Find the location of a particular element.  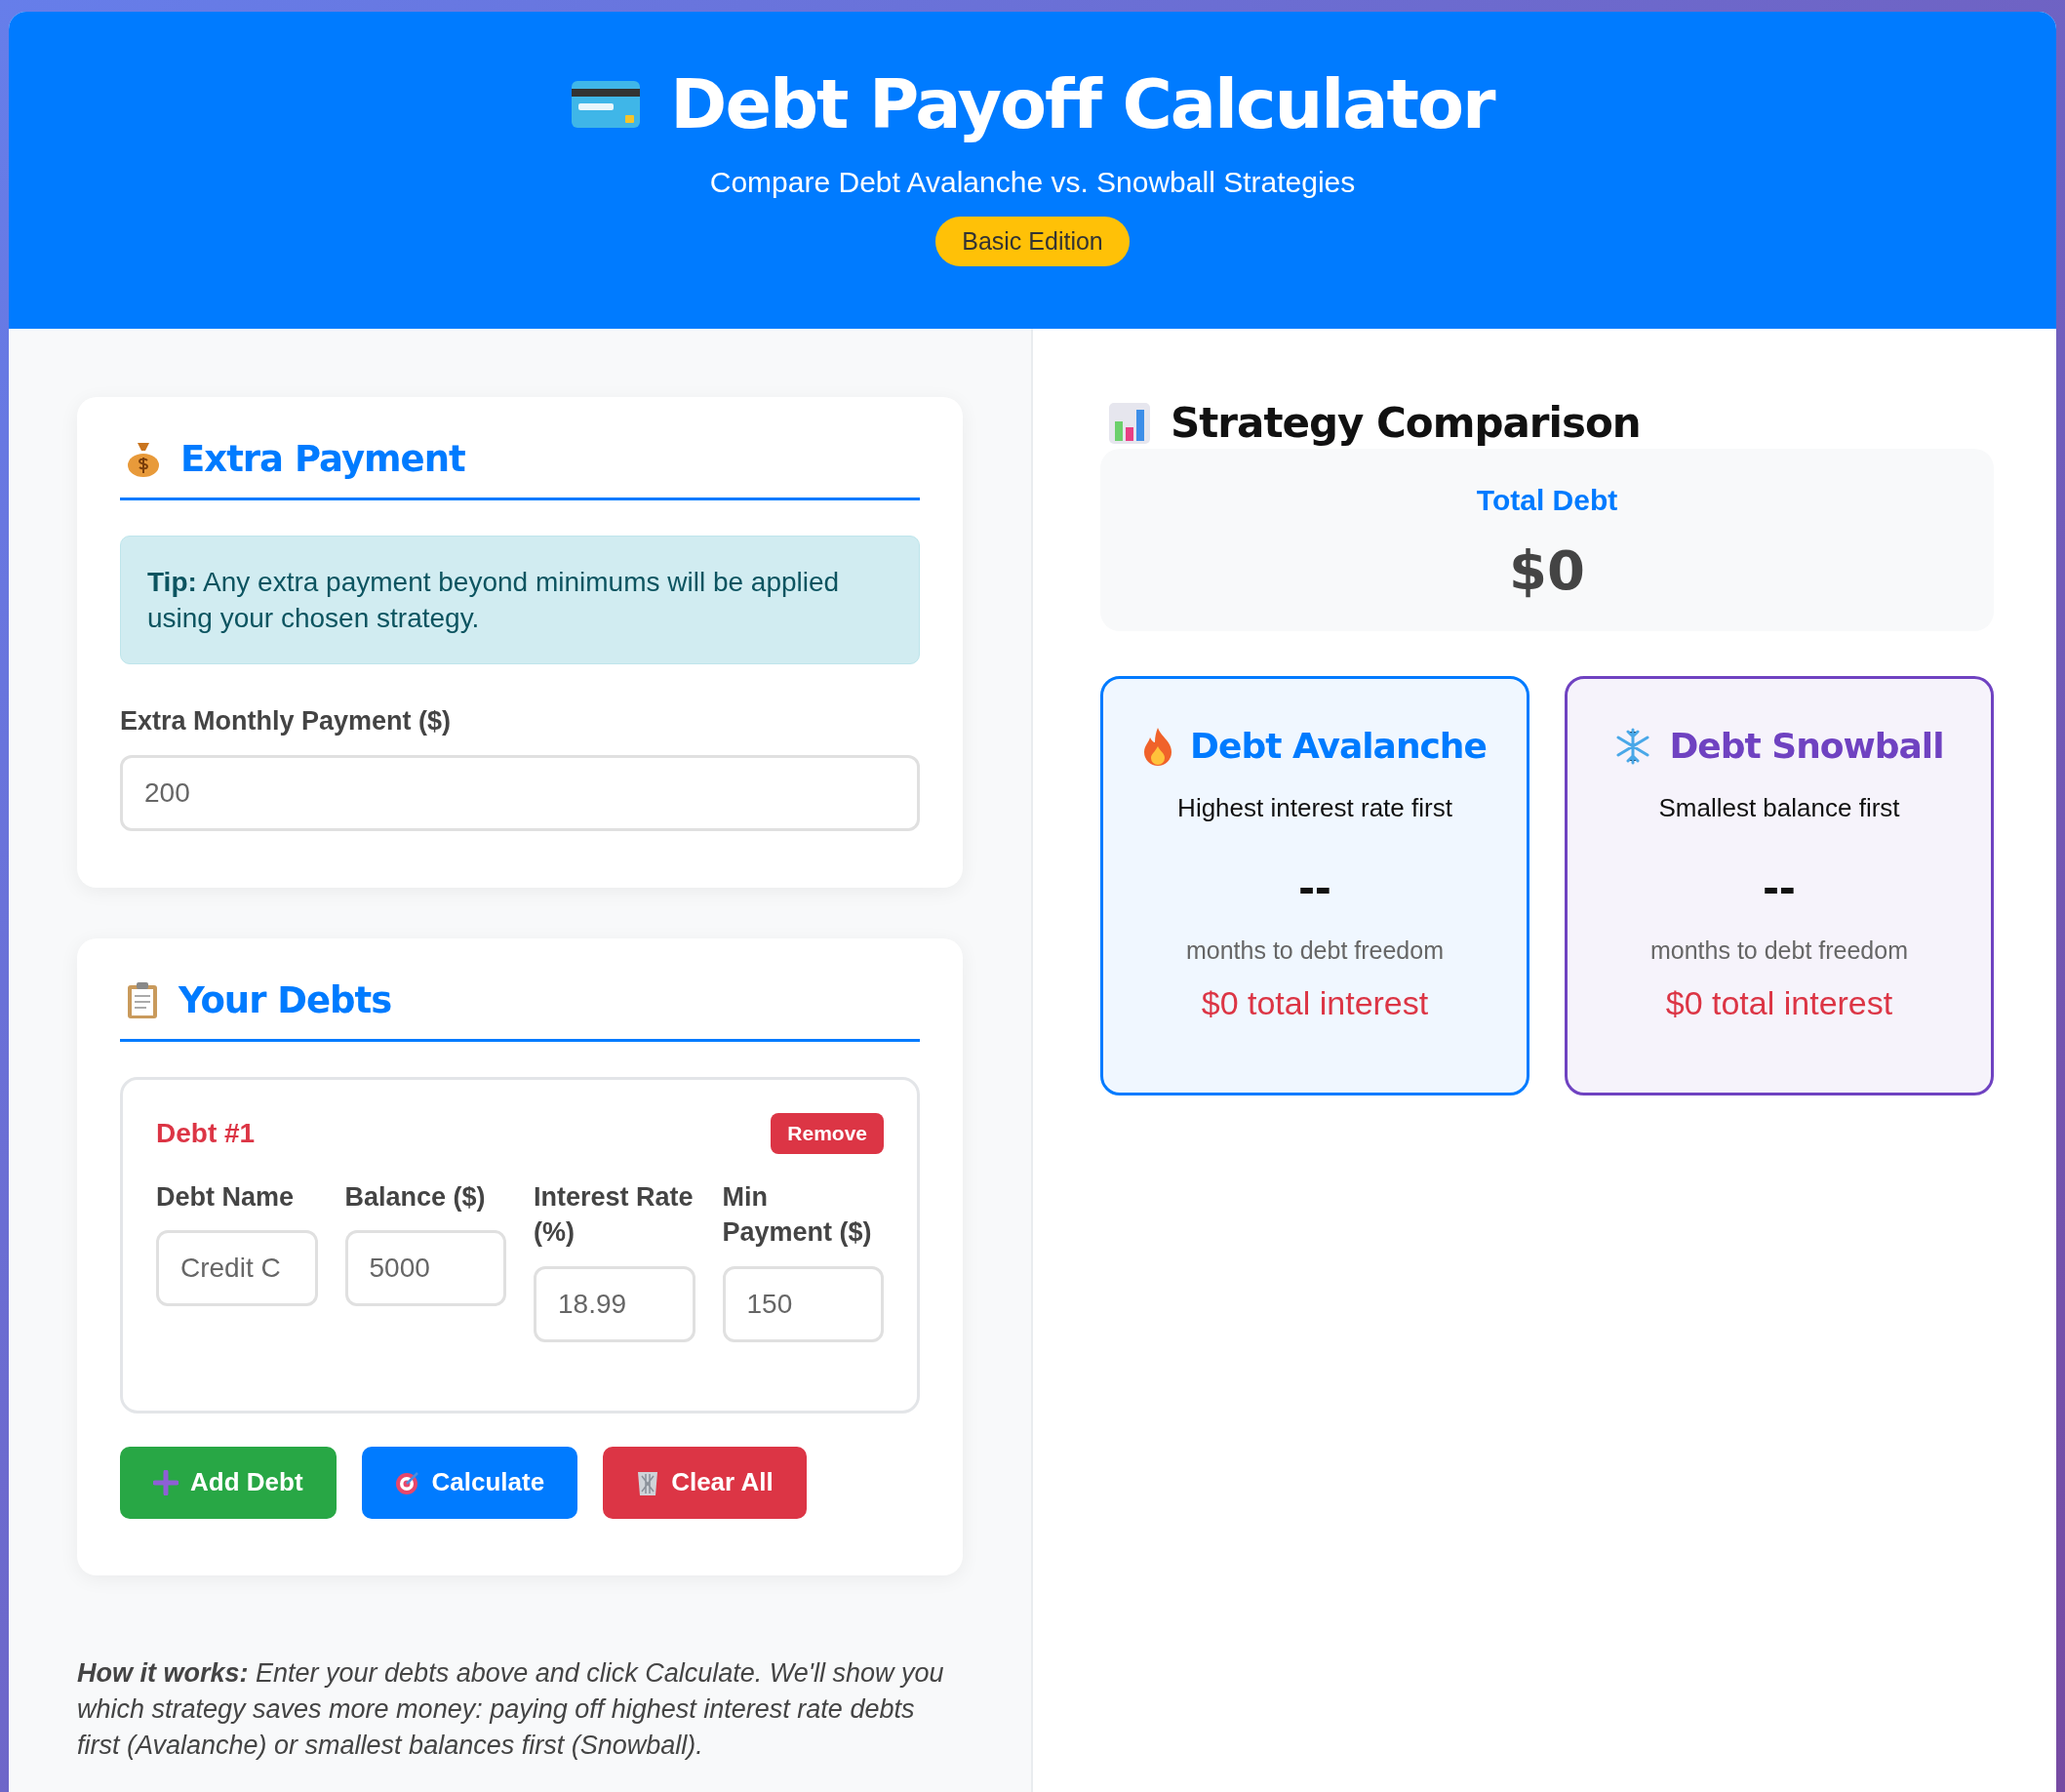

input-field: 5000 is located at coordinates (425, 1269).